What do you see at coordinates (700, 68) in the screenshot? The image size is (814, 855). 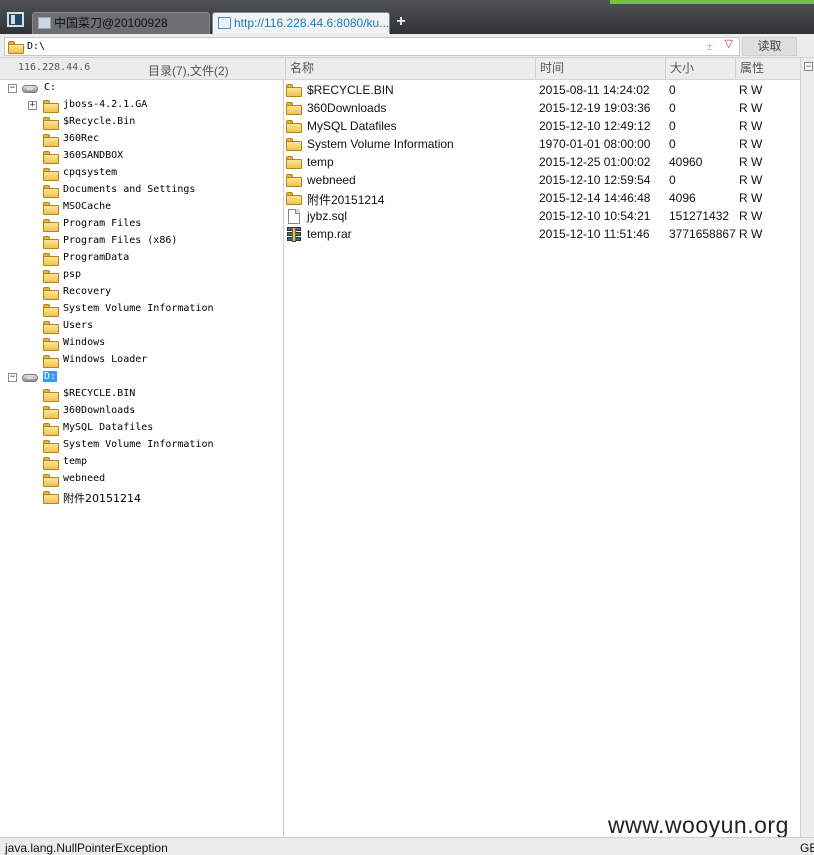 I see `column-header-size: 大小` at bounding box center [700, 68].